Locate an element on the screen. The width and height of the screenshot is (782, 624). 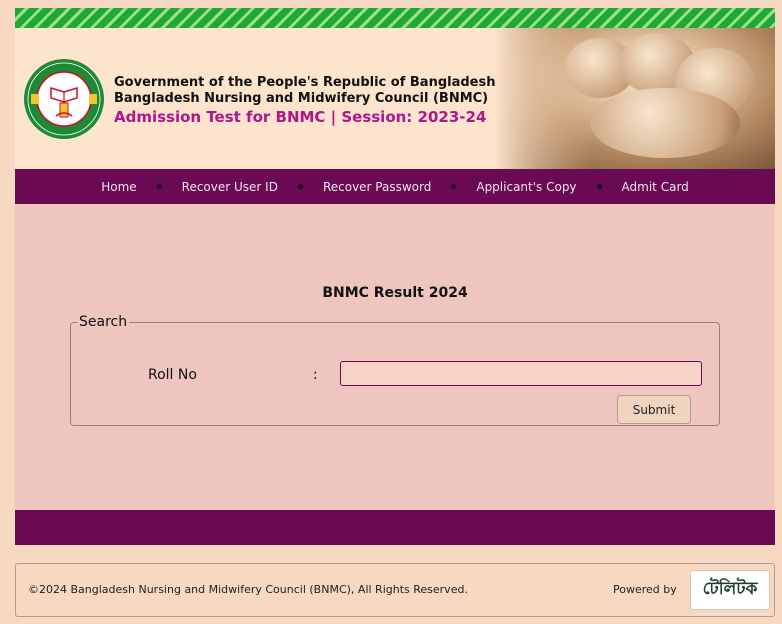
nav-recover-user-id: Recover User ID is located at coordinates (230, 187).